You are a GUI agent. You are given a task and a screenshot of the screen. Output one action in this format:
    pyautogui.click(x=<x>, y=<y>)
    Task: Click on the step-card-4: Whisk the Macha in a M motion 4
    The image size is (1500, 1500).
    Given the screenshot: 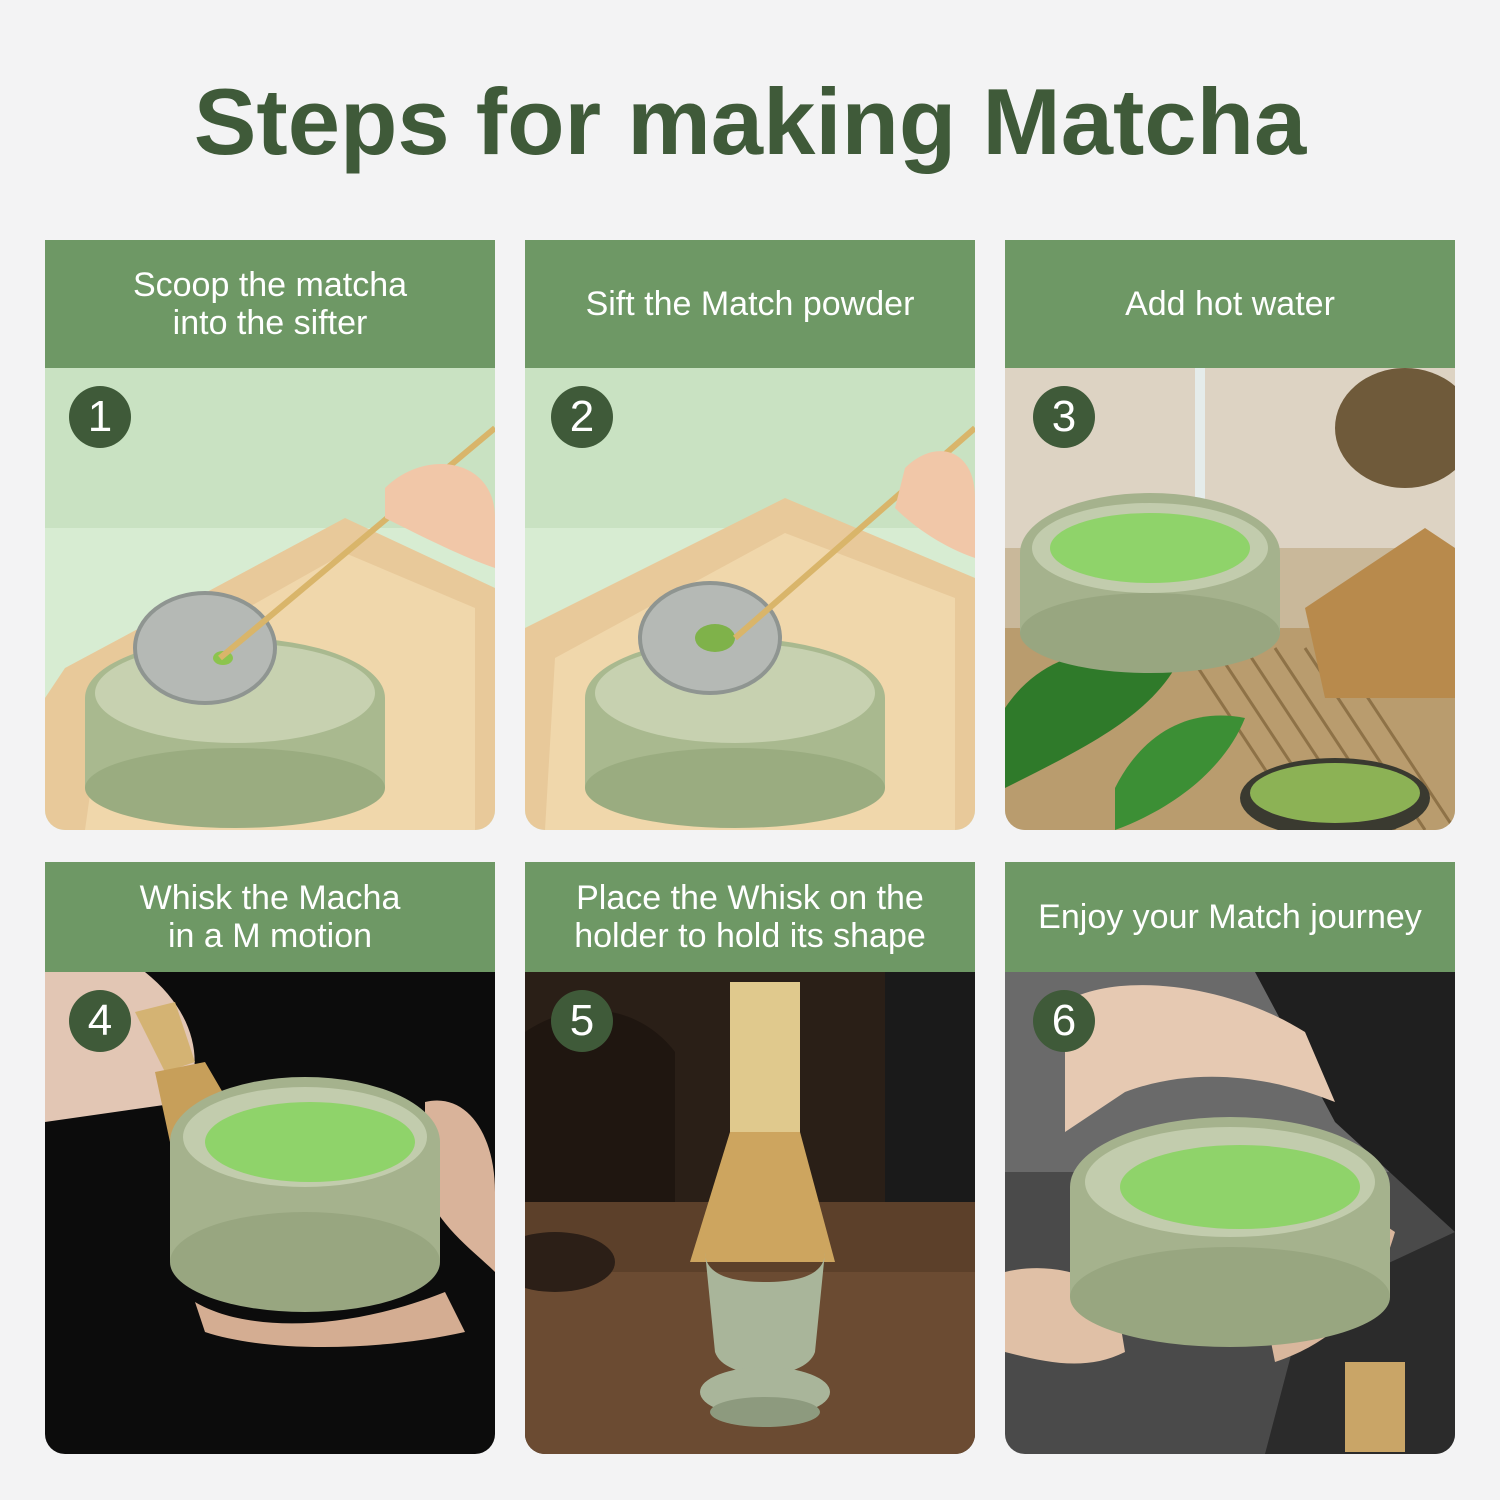 What is the action you would take?
    pyautogui.click(x=270, y=1158)
    